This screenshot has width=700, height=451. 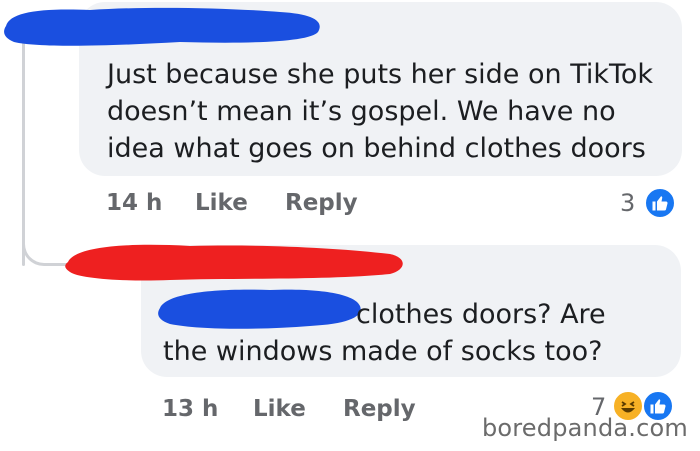 What do you see at coordinates (481, 314) in the screenshot?
I see `reply-text-line: clothes doors? Are` at bounding box center [481, 314].